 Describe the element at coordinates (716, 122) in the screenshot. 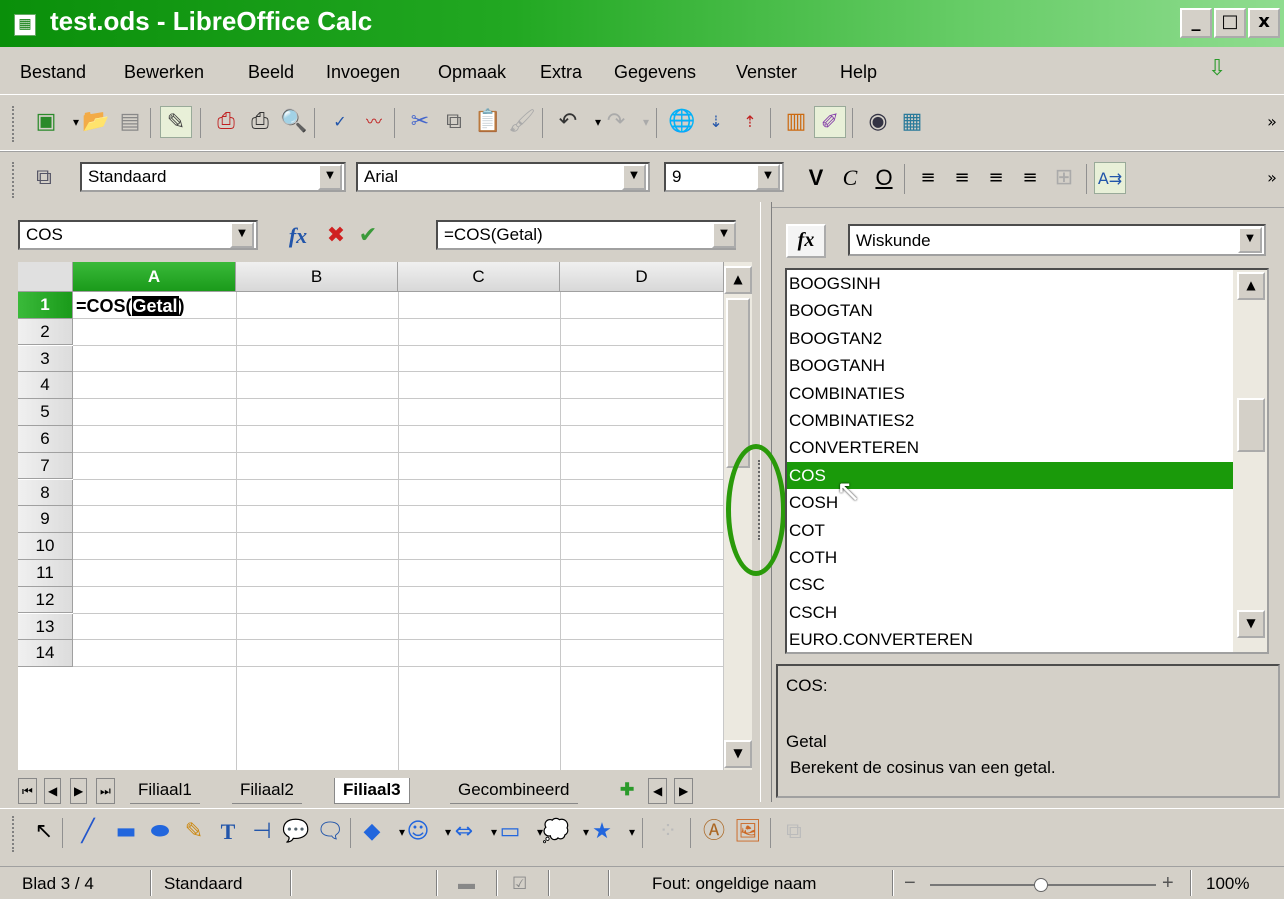

I see `sort-ascending-icon: ⇣` at that location.